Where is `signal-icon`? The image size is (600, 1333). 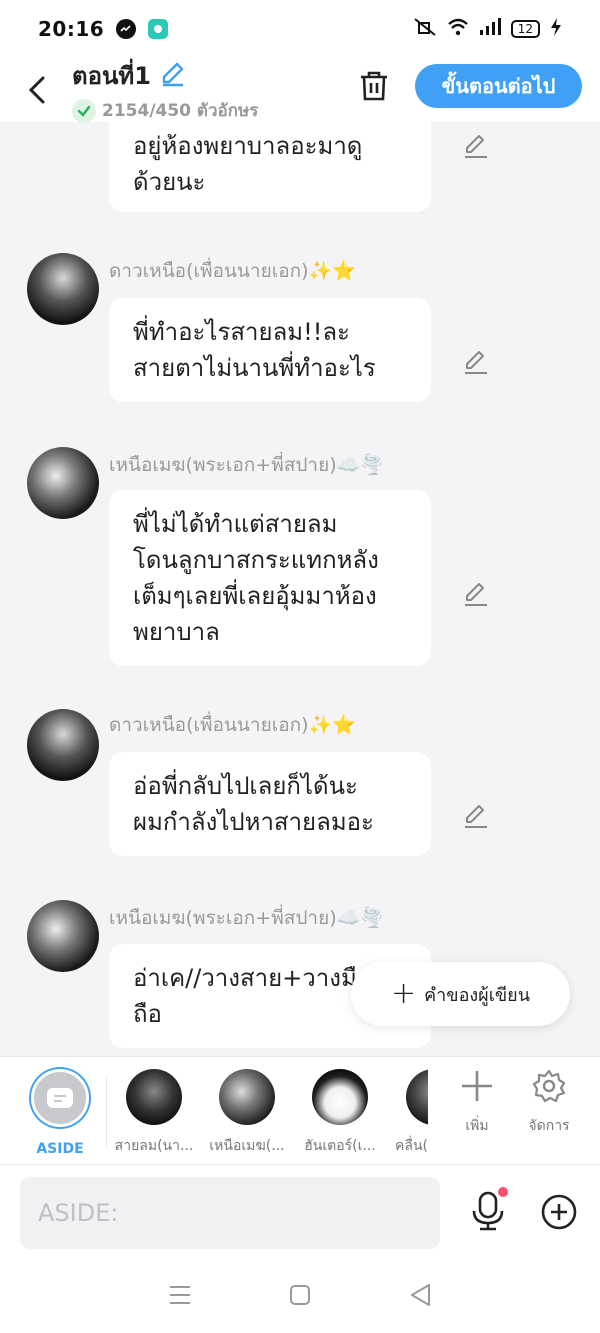 signal-icon is located at coordinates (490, 29).